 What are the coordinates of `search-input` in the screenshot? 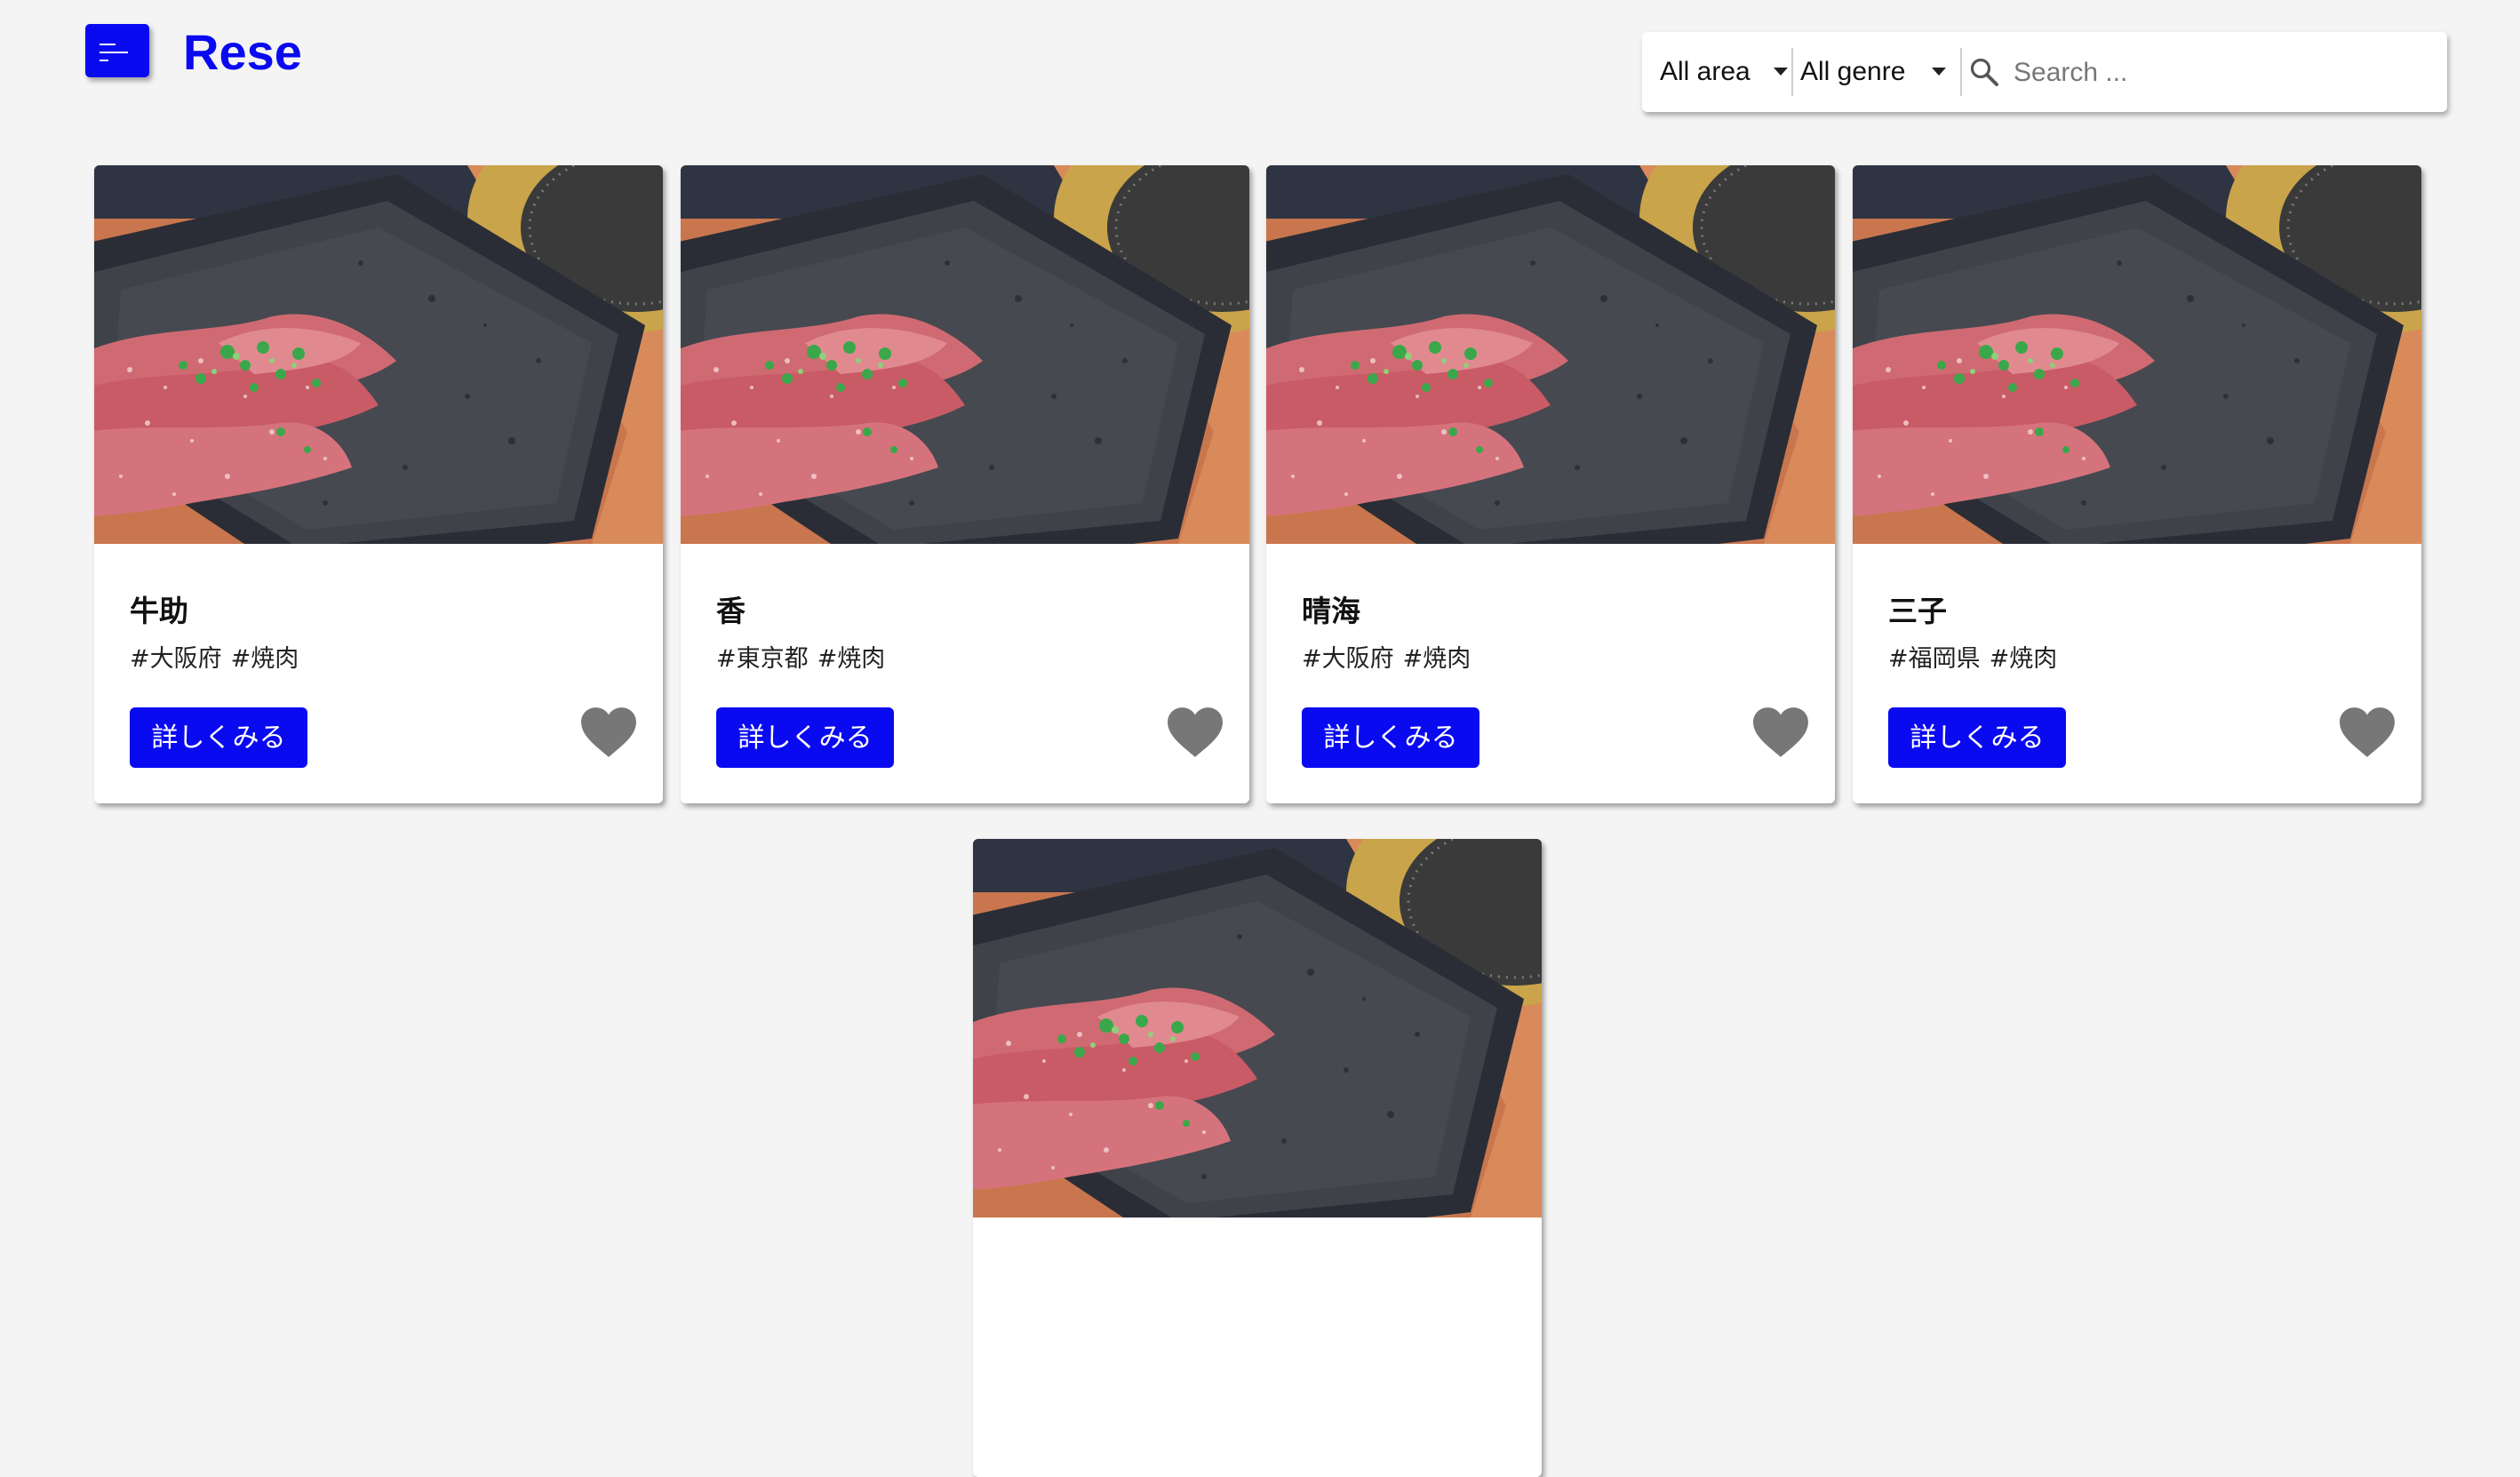 It's located at (2222, 73).